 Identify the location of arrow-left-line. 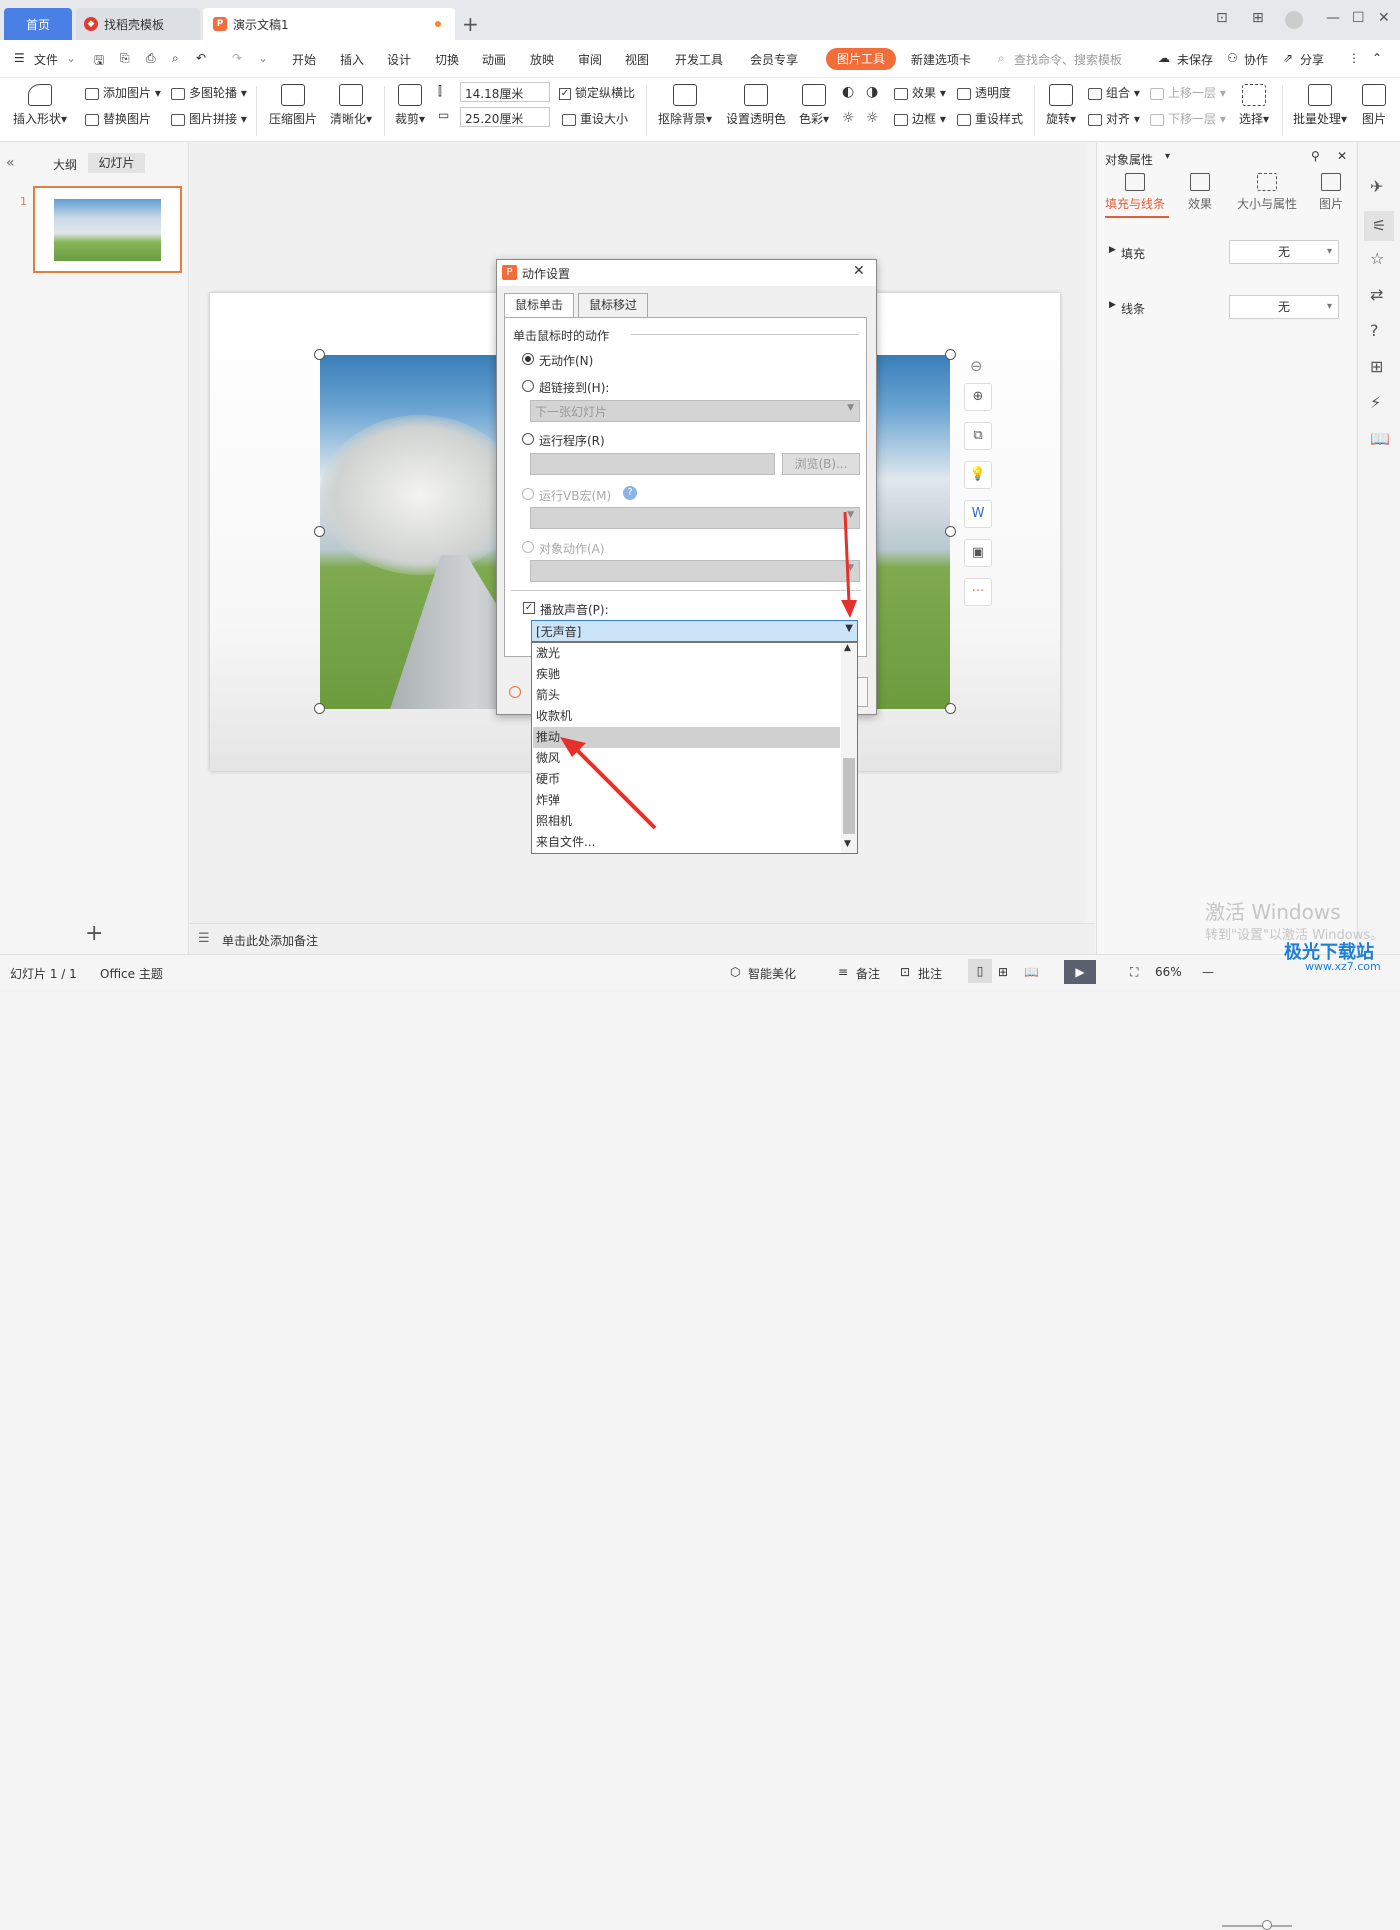
(615, 788).